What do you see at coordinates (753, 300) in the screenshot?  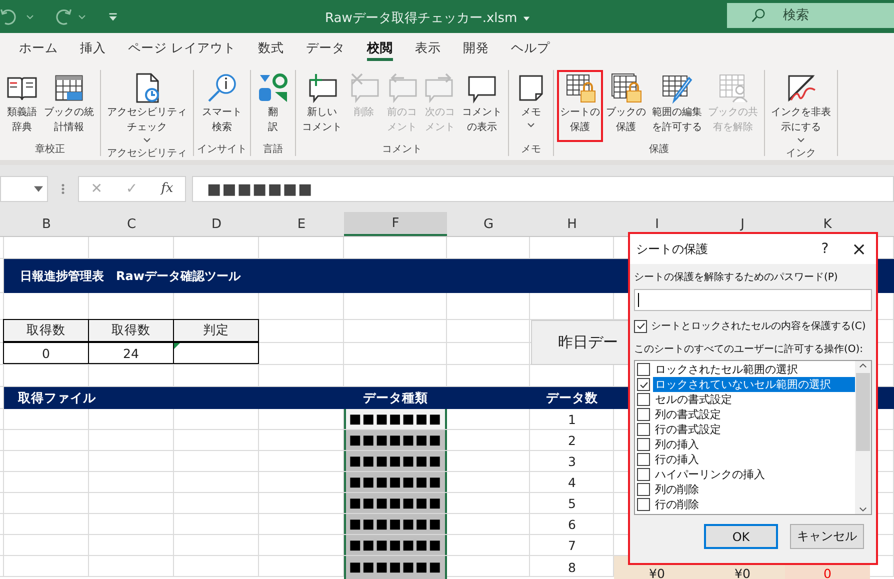 I see `password-field` at bounding box center [753, 300].